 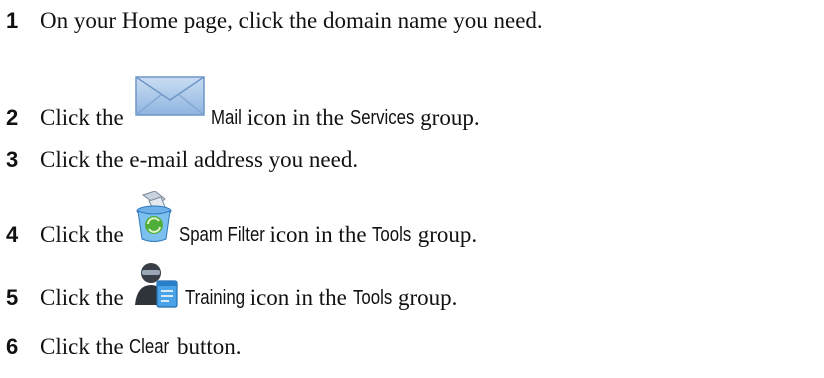 I want to click on step-text-after: button., so click(x=206, y=346).